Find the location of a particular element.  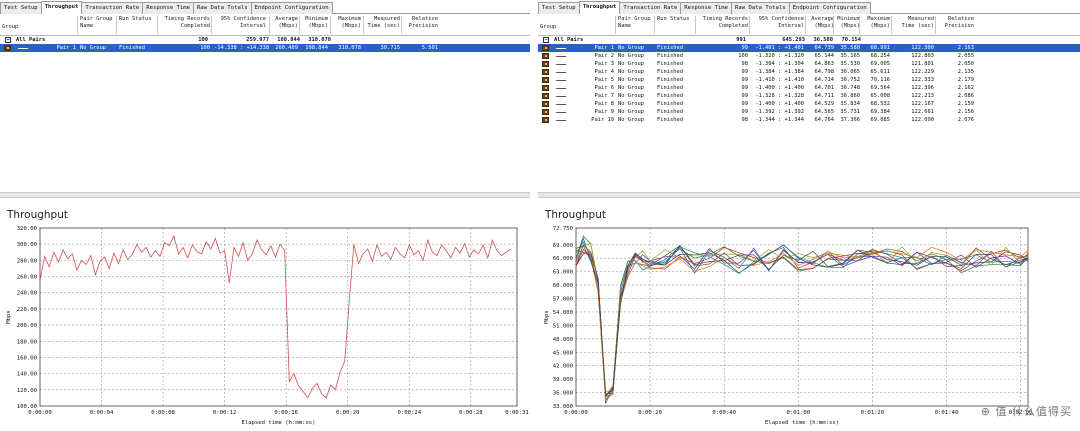

cell-time: 122.167 is located at coordinates (922, 104).